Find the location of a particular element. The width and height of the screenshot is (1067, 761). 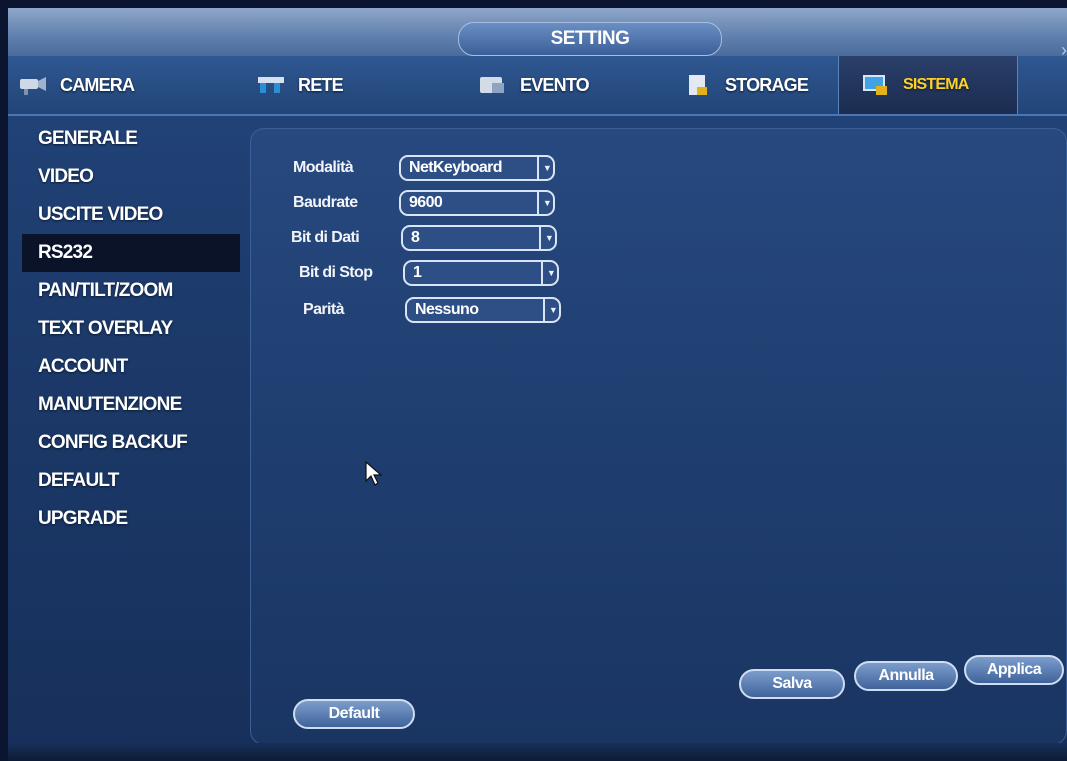

parita-select: Nessuno ▼ is located at coordinates (483, 310).